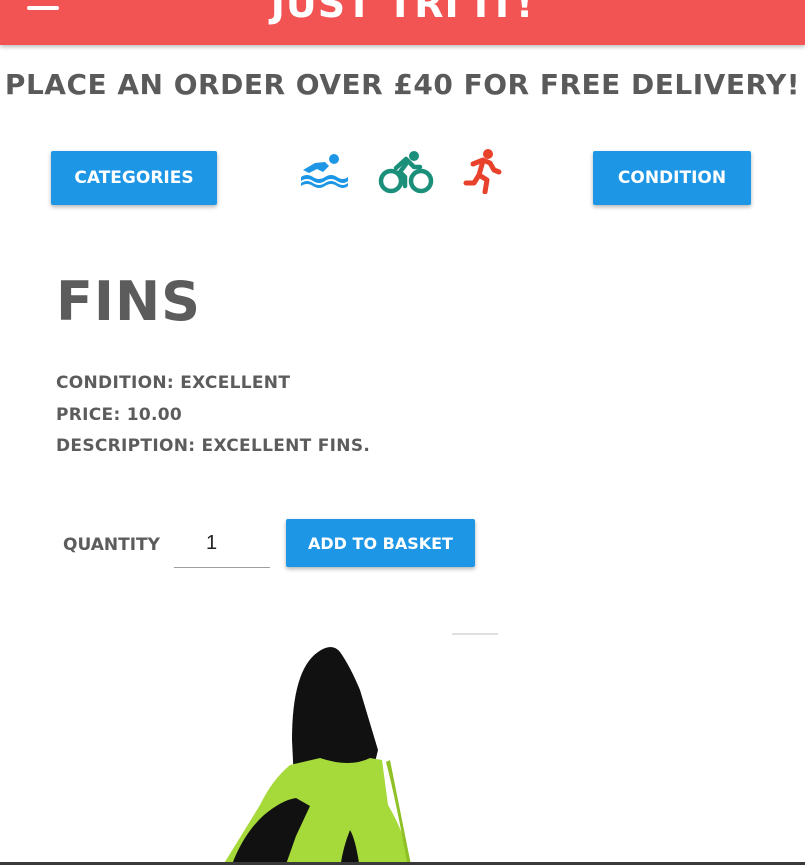  I want to click on quantity-input, so click(222, 544).